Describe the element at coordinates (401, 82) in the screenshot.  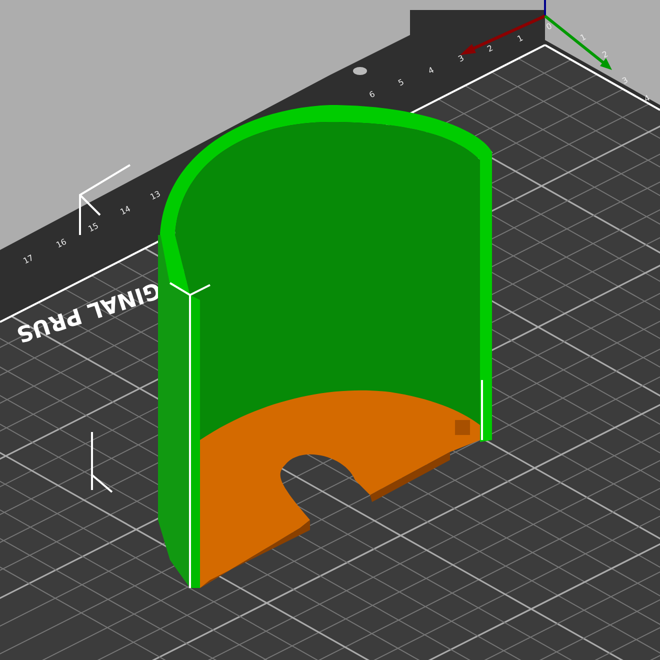
I see `axis-tick-label: 5` at that location.